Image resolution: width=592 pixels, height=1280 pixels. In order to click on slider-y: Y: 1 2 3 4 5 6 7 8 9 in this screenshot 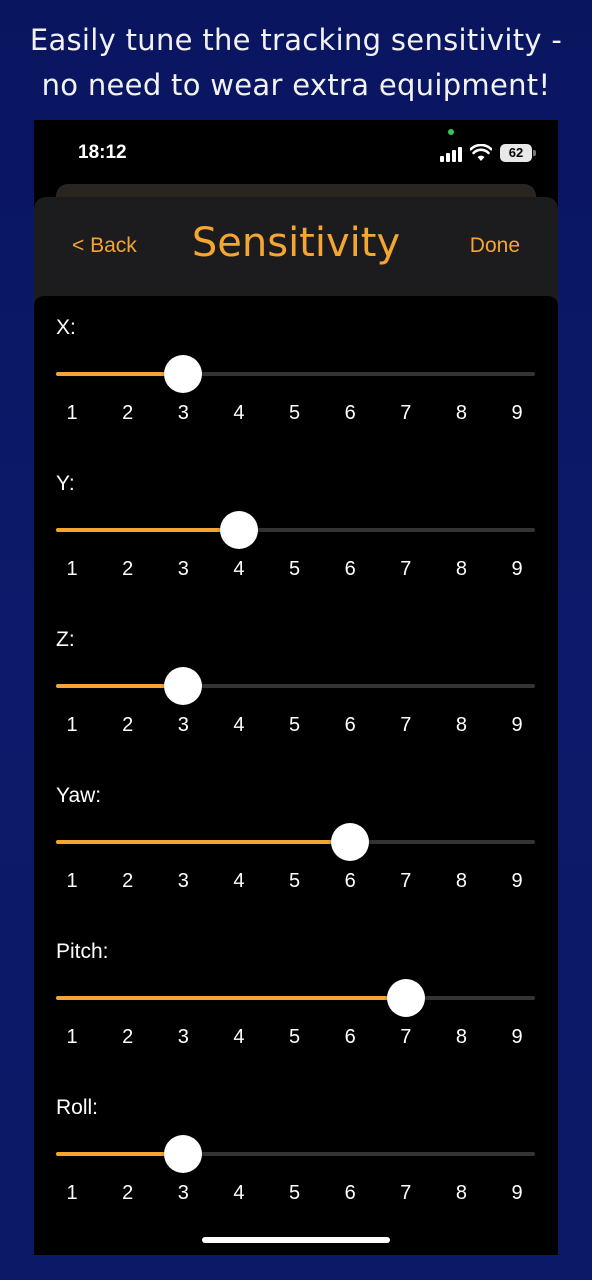, I will do `click(296, 550)`.